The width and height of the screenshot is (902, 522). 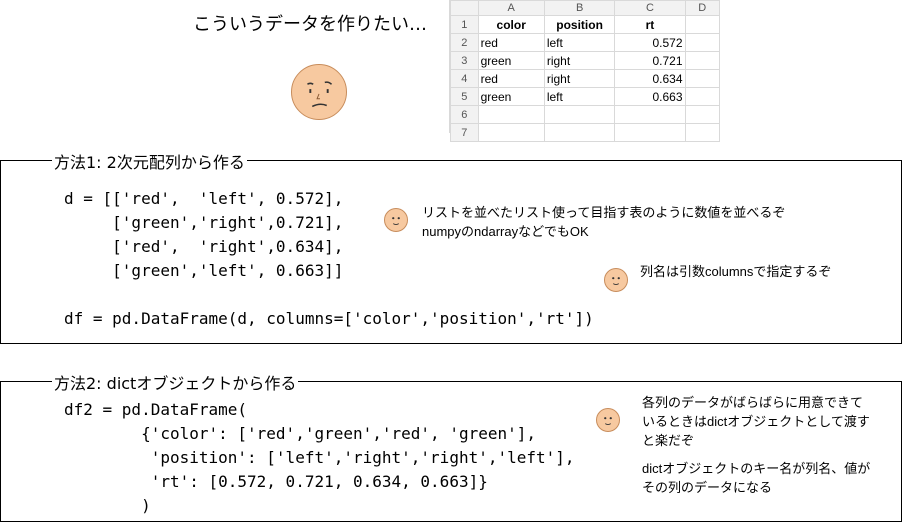 I want to click on row-number: 4, so click(x=464, y=78).